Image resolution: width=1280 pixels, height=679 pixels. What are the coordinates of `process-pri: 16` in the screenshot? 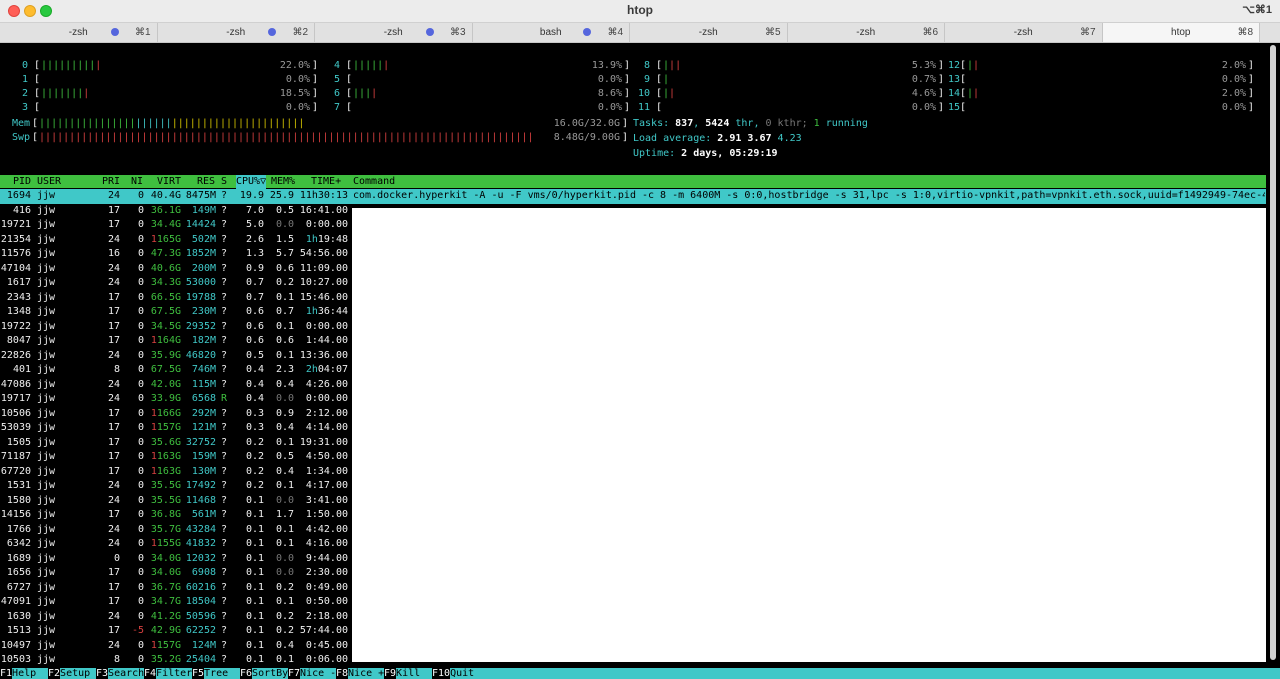 It's located at (113, 253).